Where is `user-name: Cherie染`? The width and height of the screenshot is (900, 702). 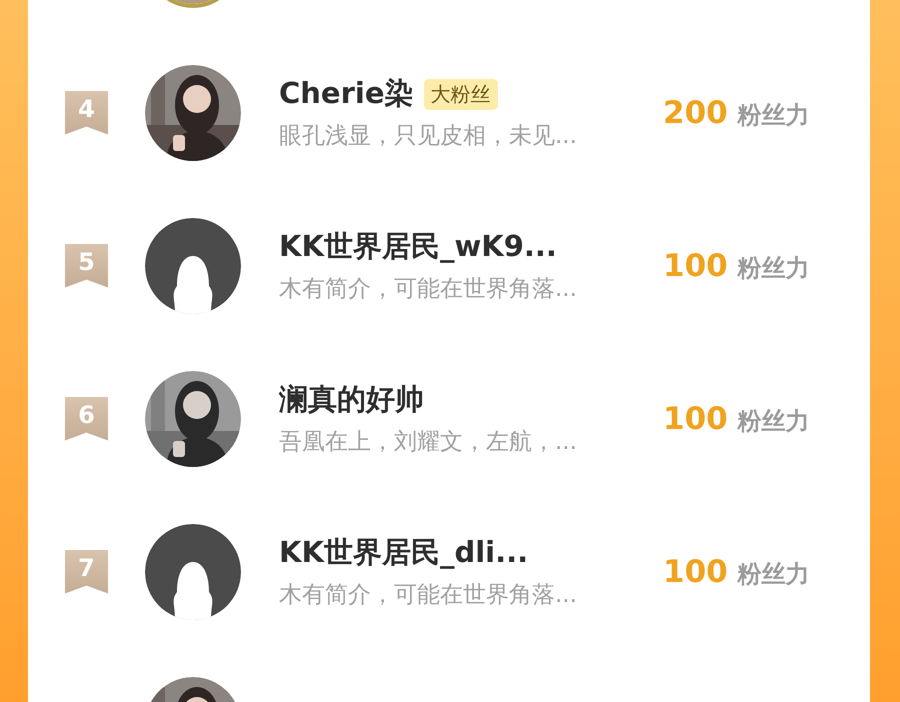 user-name: Cherie染 is located at coordinates (346, 94).